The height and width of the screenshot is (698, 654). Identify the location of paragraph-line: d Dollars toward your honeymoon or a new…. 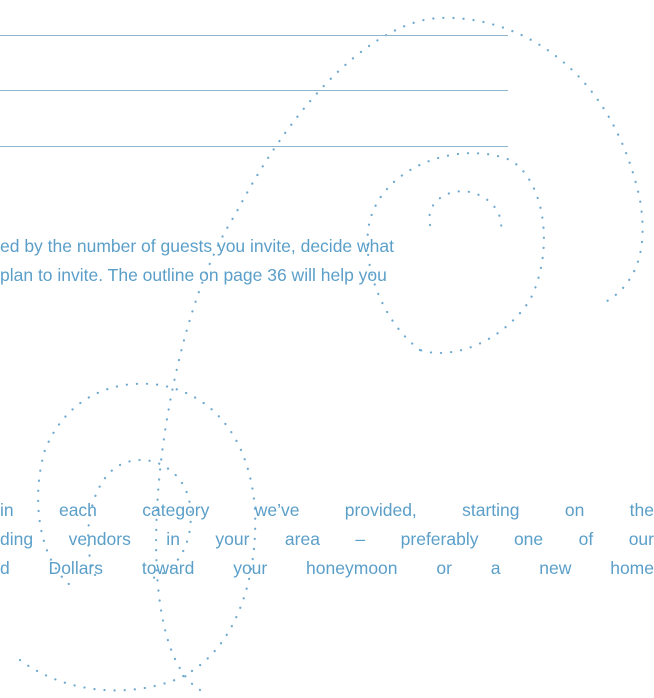
(327, 568).